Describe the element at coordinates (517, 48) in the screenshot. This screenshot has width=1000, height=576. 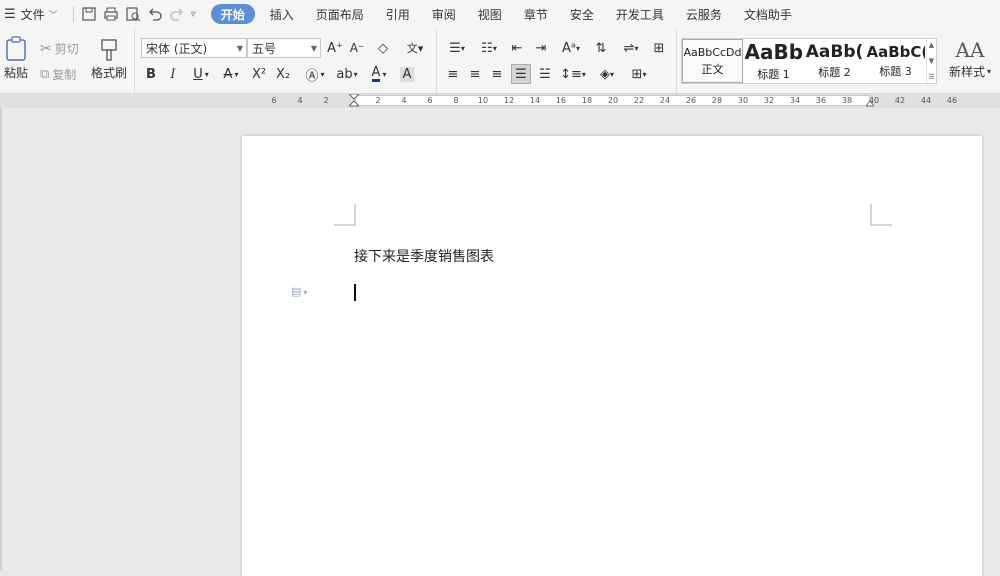
I see `decrease-indent-button: ⇤` at that location.